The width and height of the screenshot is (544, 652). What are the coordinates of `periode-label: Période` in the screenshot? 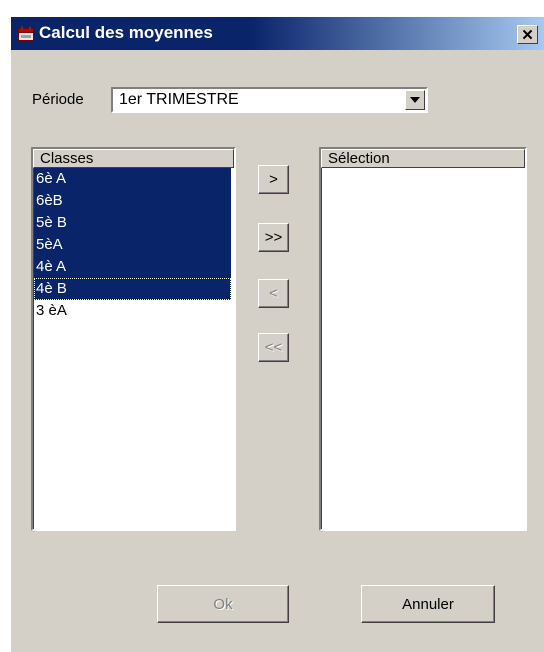 It's located at (58, 99).